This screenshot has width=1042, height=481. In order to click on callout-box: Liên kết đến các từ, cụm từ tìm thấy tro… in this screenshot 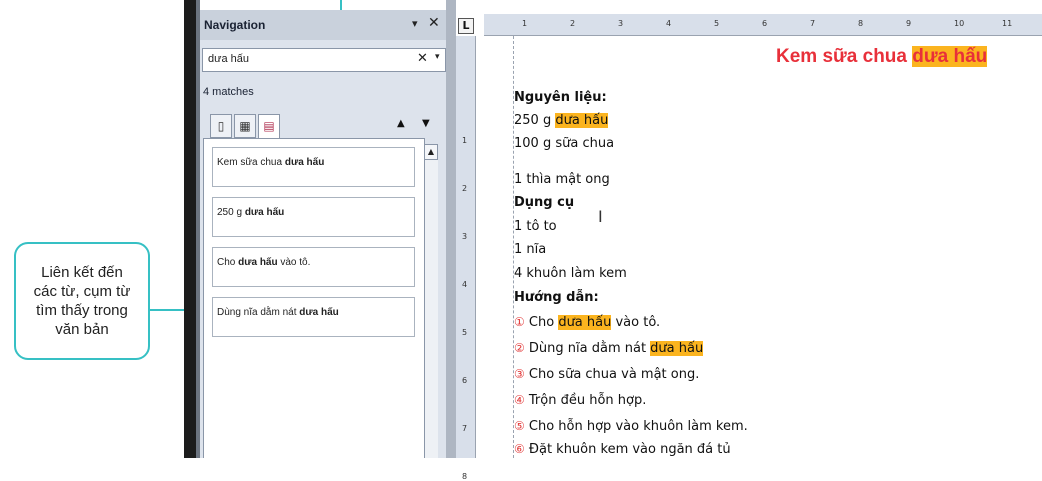, I will do `click(82, 301)`.